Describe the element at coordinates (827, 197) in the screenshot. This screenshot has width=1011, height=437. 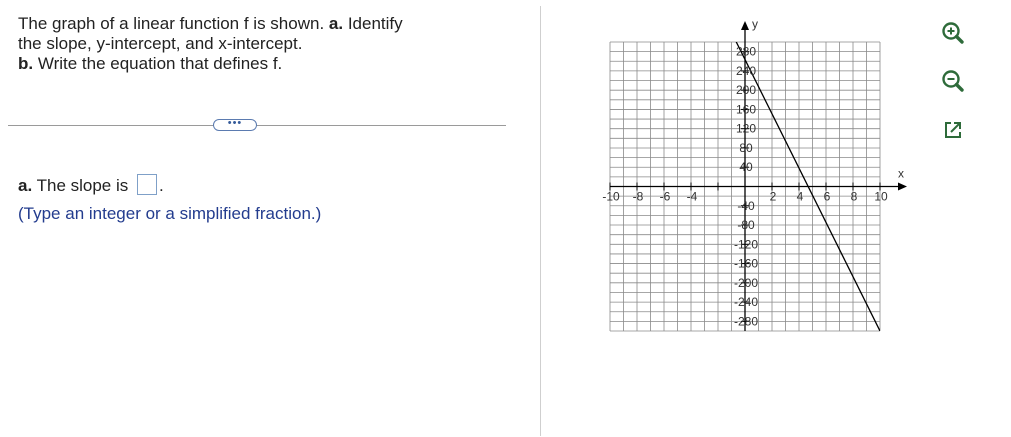
I see `x-tick-label: 6` at that location.